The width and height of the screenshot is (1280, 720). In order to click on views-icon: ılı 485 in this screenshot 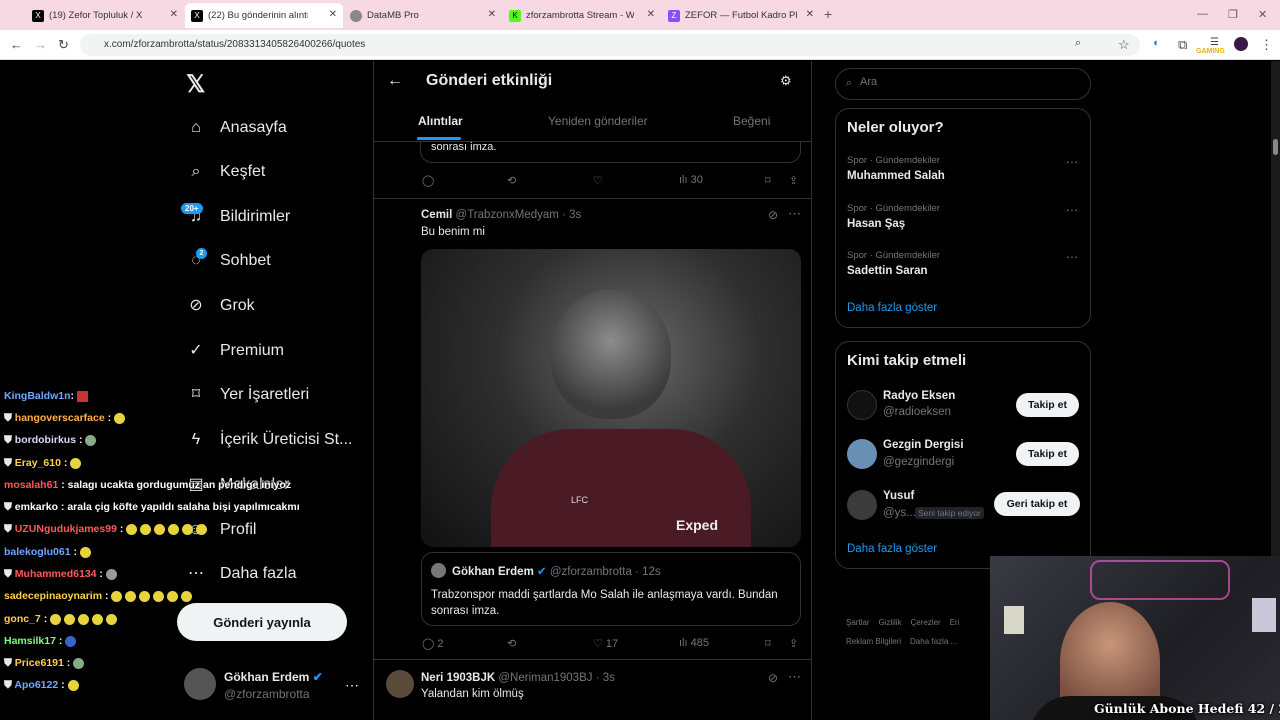, I will do `click(694, 643)`.